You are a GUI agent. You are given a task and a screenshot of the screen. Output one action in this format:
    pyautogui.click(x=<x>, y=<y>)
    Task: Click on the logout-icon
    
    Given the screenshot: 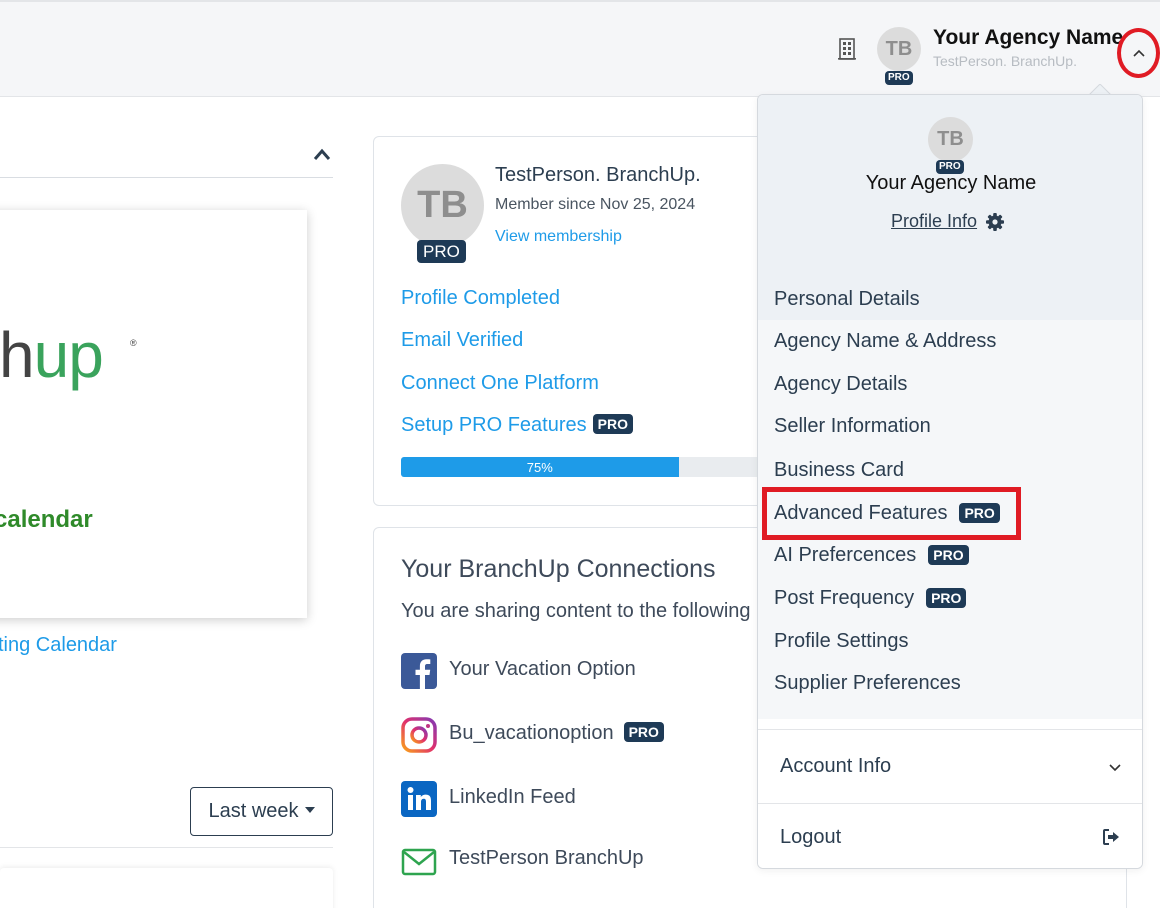 What is the action you would take?
    pyautogui.click(x=1111, y=837)
    